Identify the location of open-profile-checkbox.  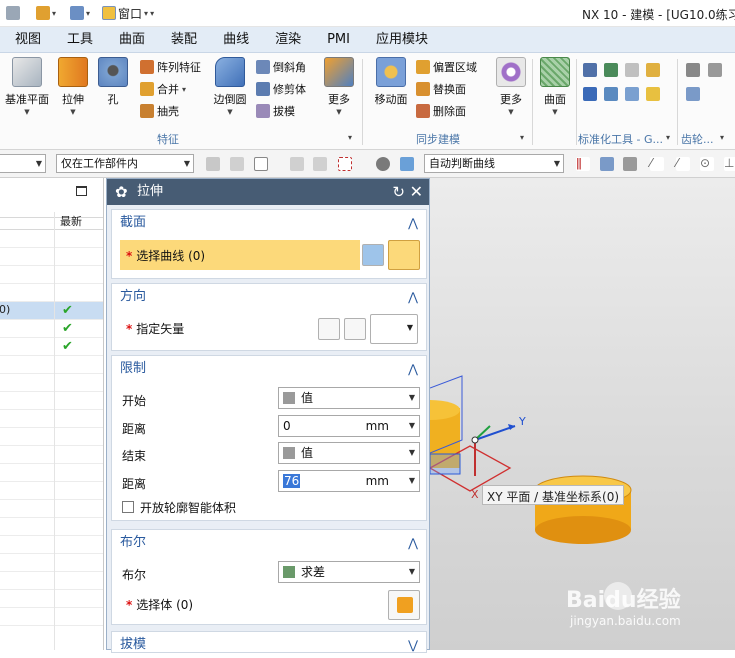
(128, 507).